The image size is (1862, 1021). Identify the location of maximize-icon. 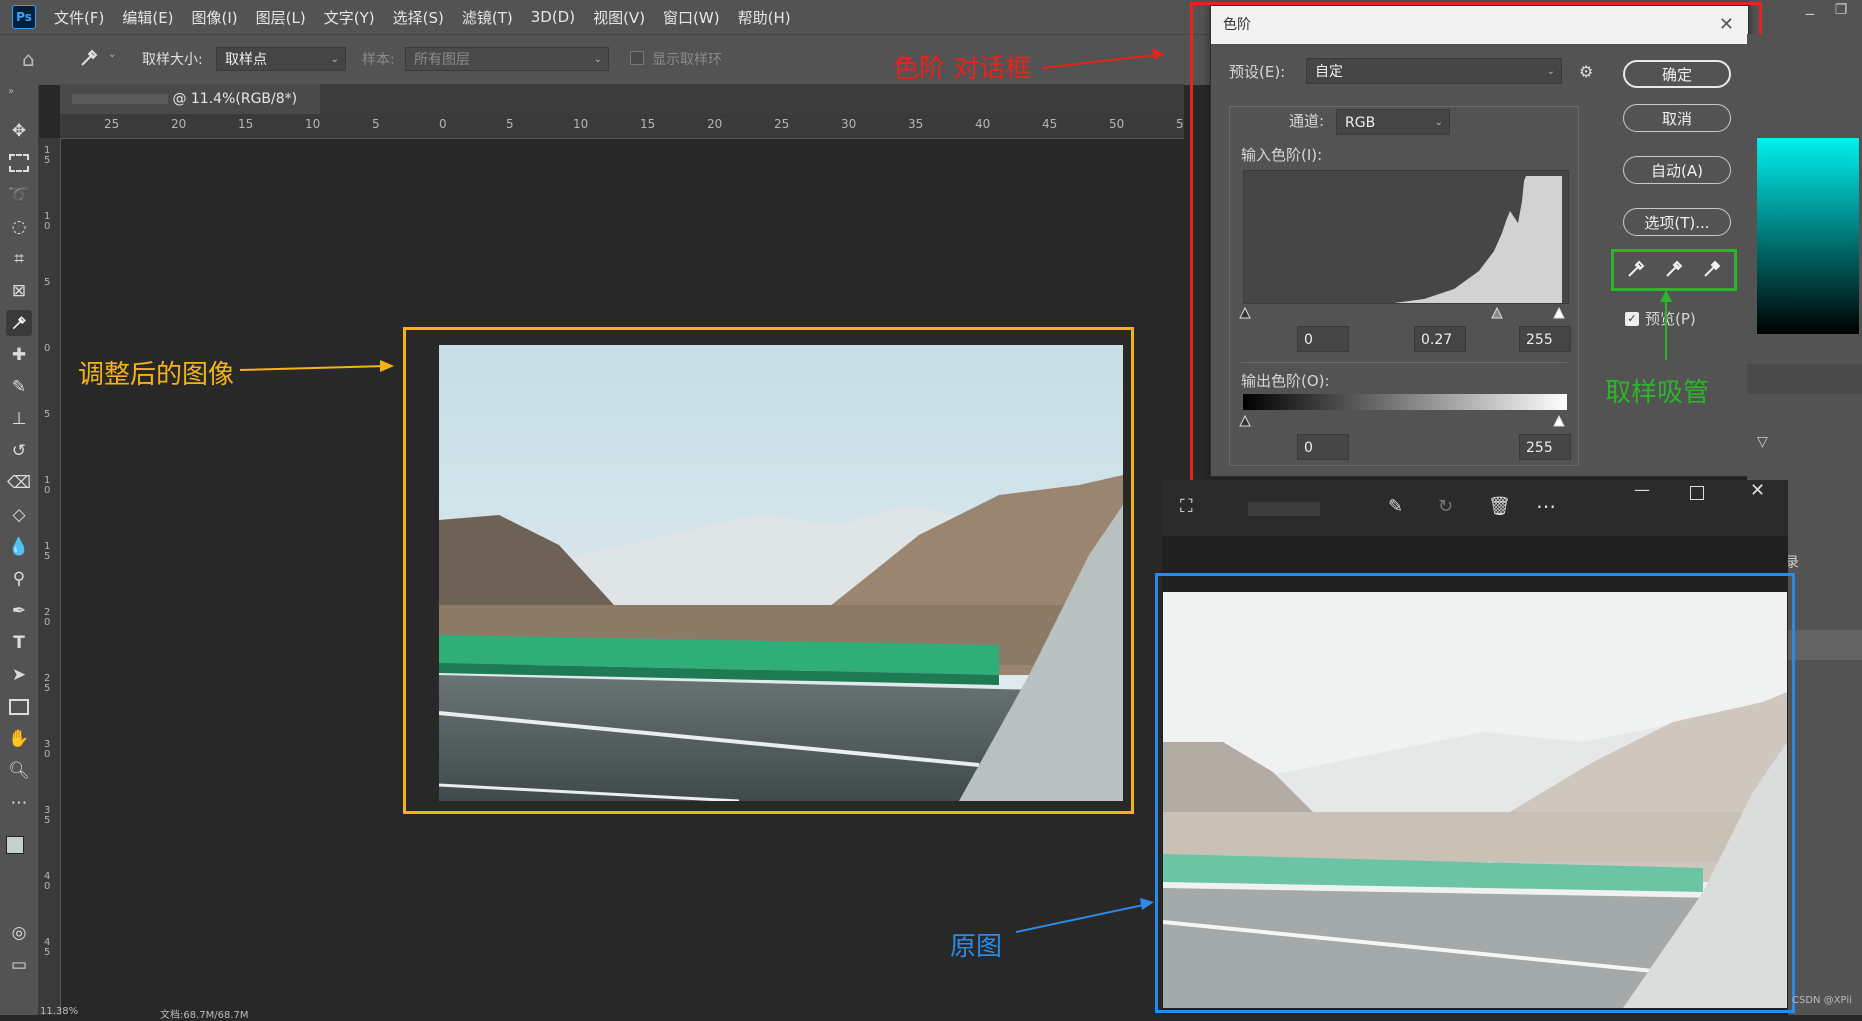
(1697, 493).